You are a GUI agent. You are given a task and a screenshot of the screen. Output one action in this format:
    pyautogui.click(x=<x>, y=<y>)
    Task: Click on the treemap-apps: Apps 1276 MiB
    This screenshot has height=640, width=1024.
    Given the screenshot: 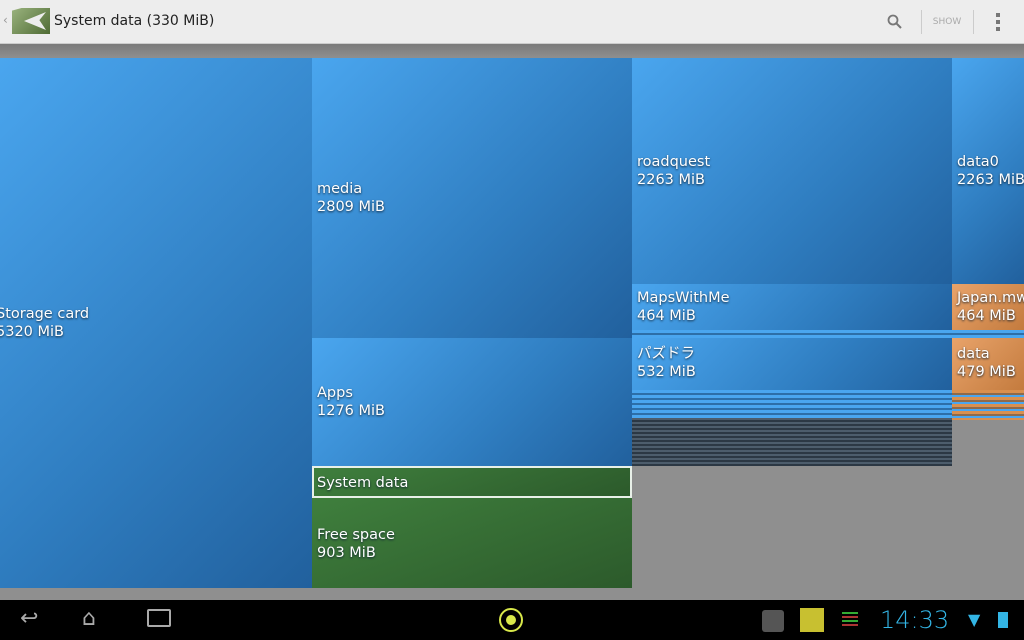 What is the action you would take?
    pyautogui.click(x=472, y=402)
    